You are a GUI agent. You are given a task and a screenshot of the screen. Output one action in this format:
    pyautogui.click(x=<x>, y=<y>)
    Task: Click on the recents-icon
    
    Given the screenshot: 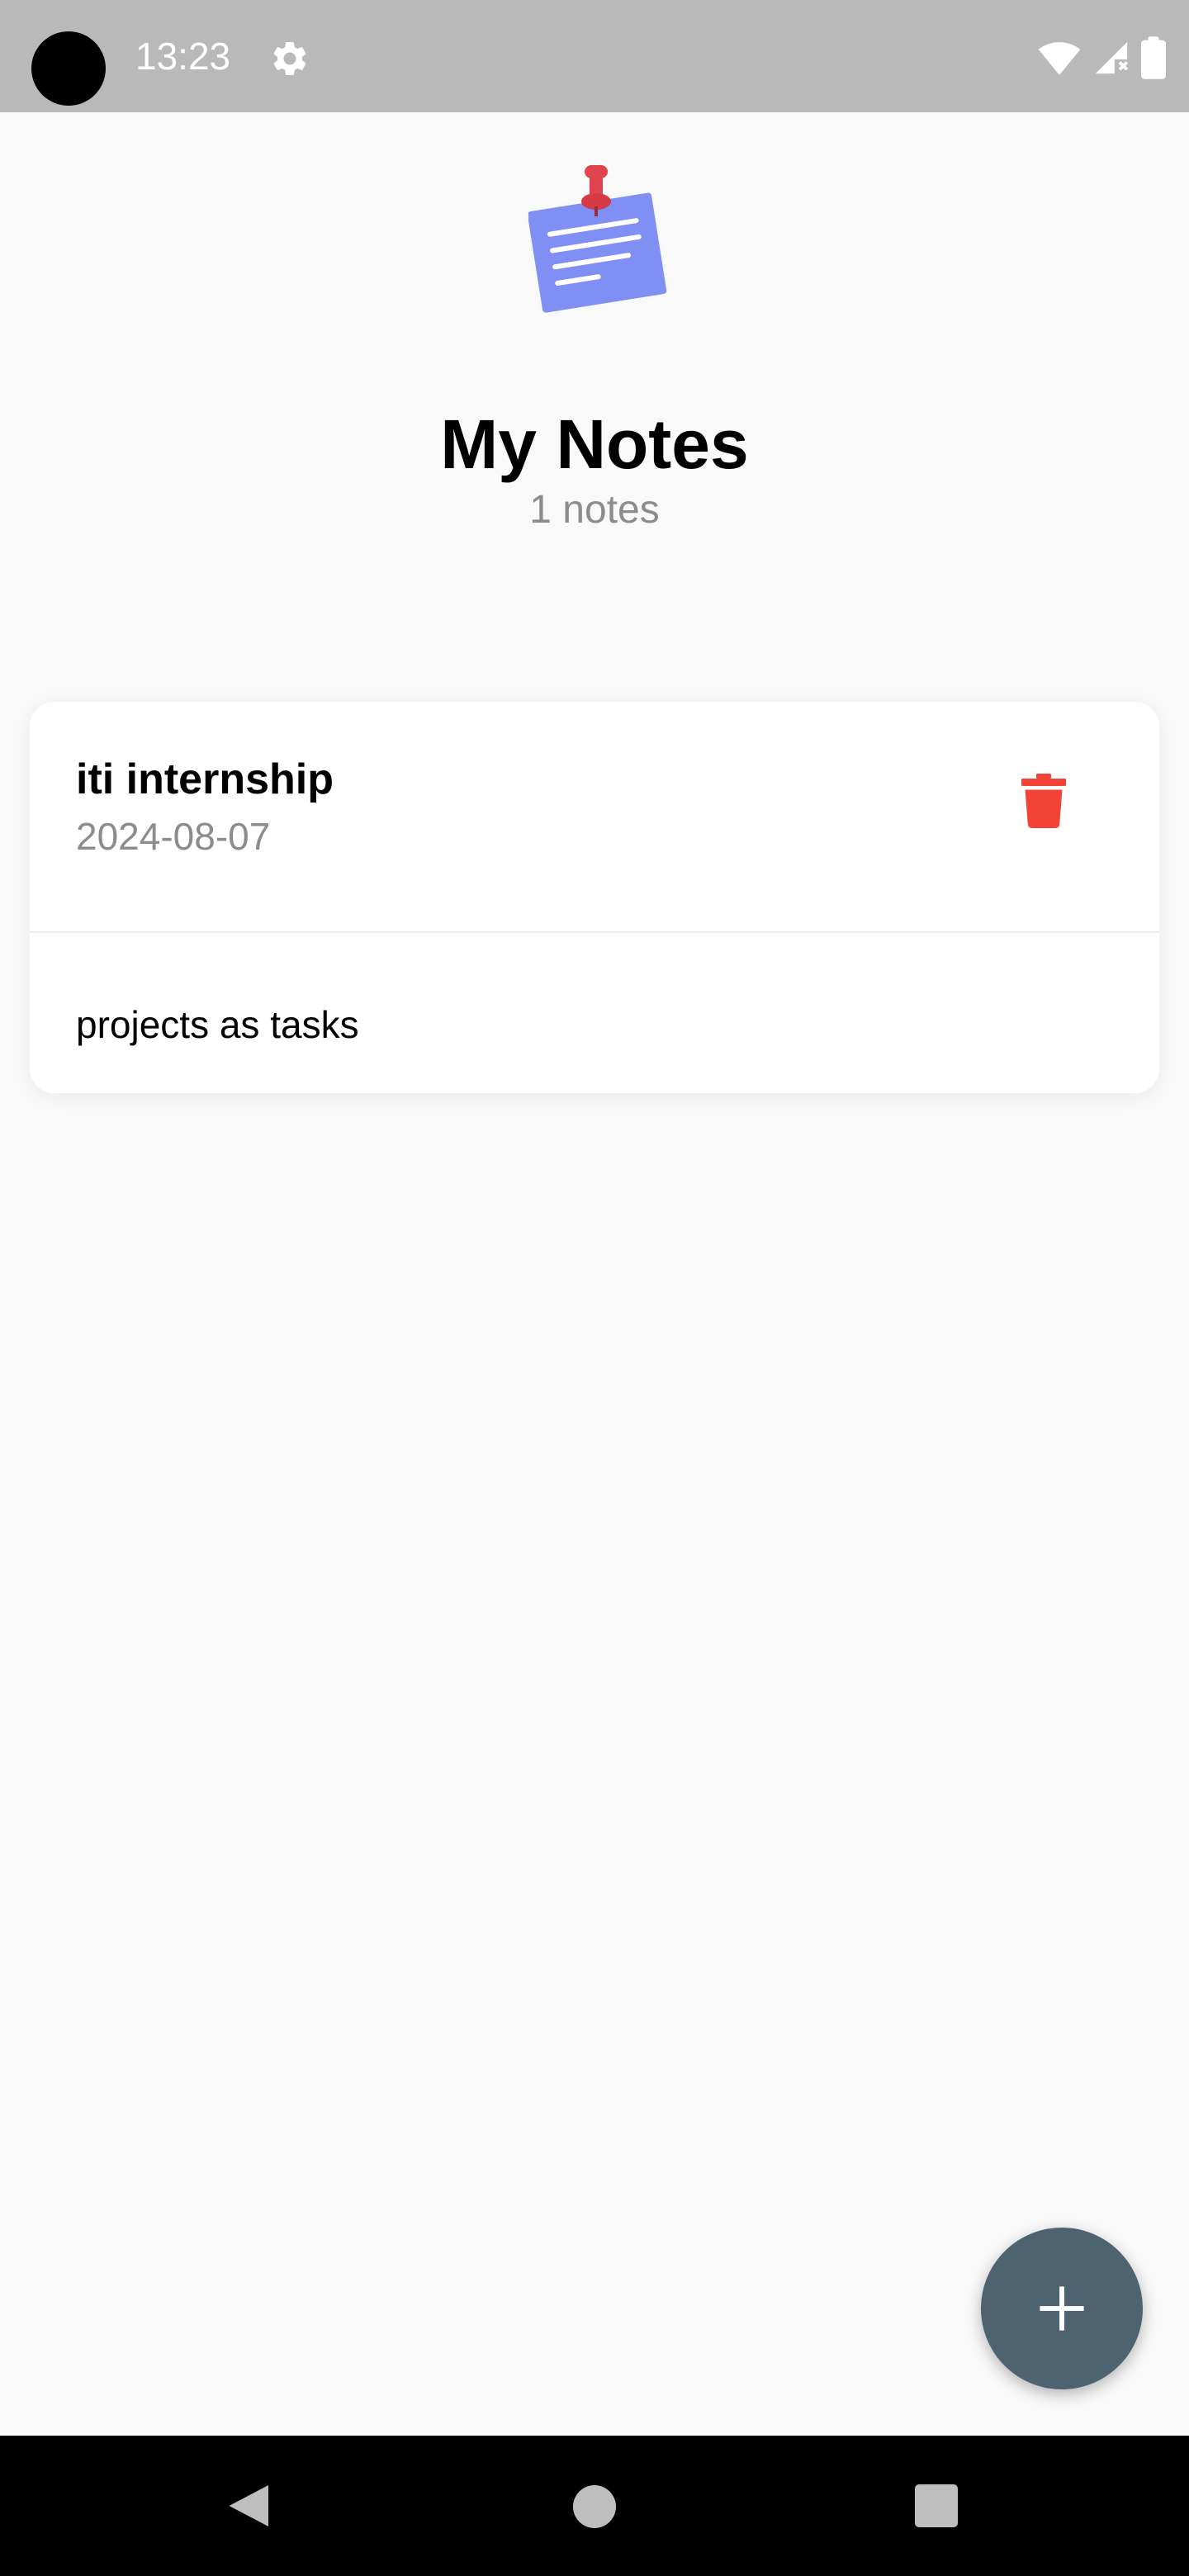 What is the action you would take?
    pyautogui.click(x=936, y=2505)
    